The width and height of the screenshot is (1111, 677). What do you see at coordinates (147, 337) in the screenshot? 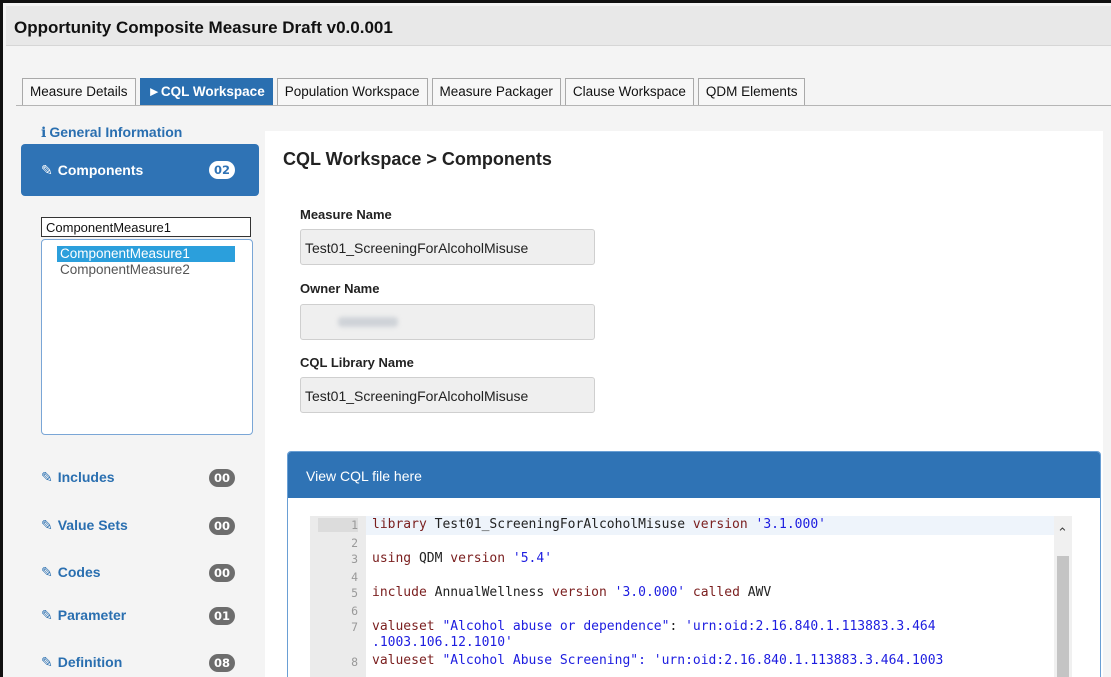
I see `component-listbox: ComponentMeasure1 ComponentMeasure2` at bounding box center [147, 337].